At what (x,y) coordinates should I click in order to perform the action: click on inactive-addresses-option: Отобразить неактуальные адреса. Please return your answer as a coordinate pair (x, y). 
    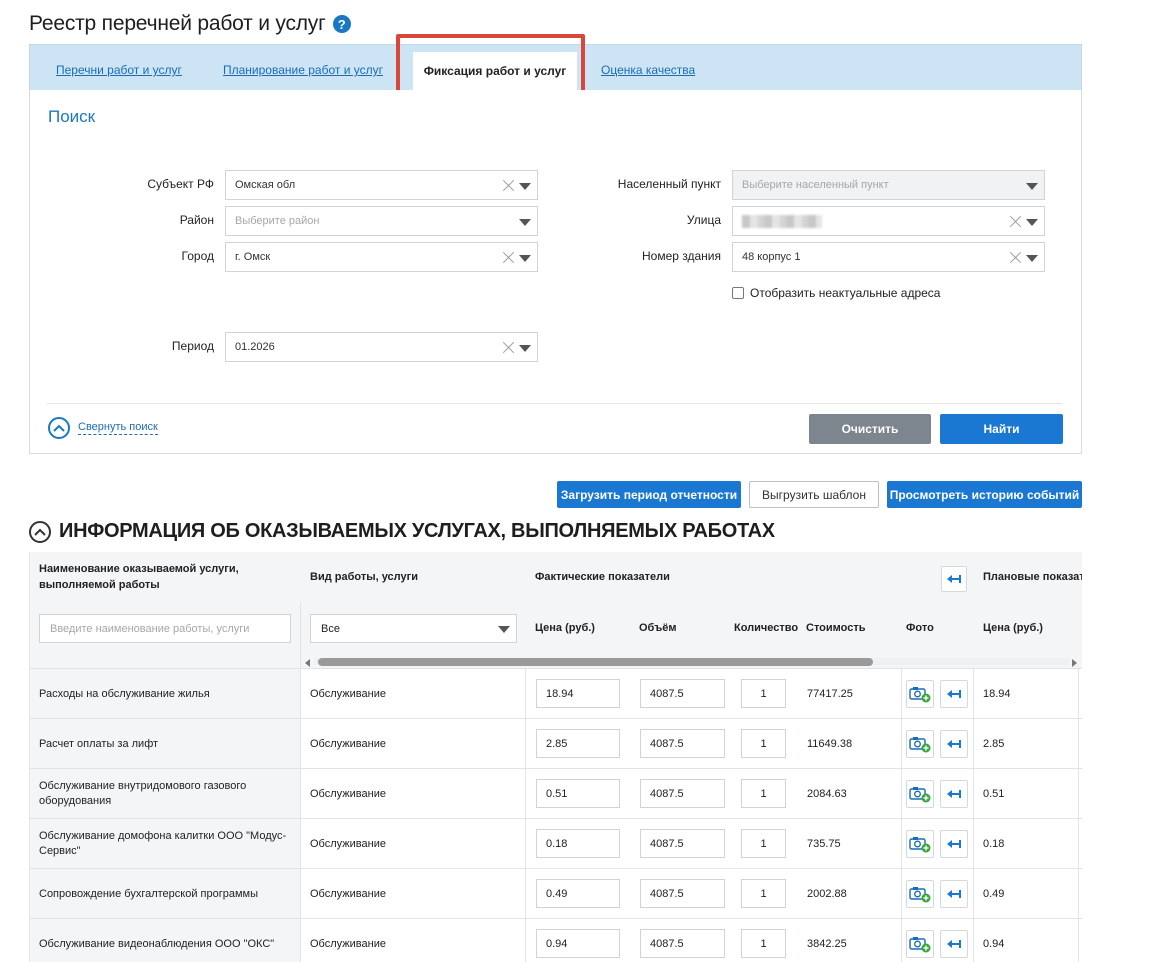
    Looking at the image, I should click on (836, 293).